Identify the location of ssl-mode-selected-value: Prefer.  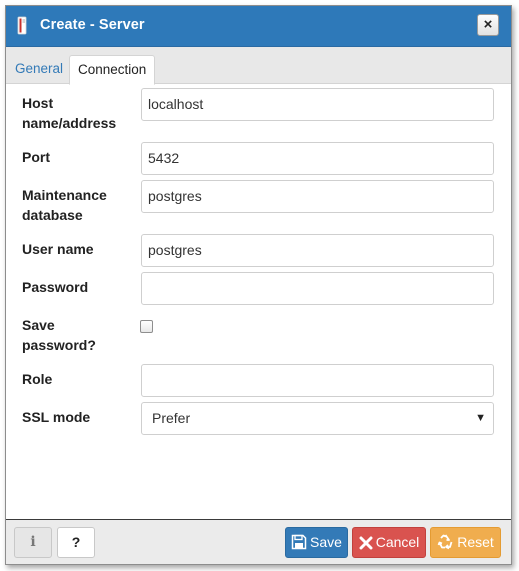
(171, 418).